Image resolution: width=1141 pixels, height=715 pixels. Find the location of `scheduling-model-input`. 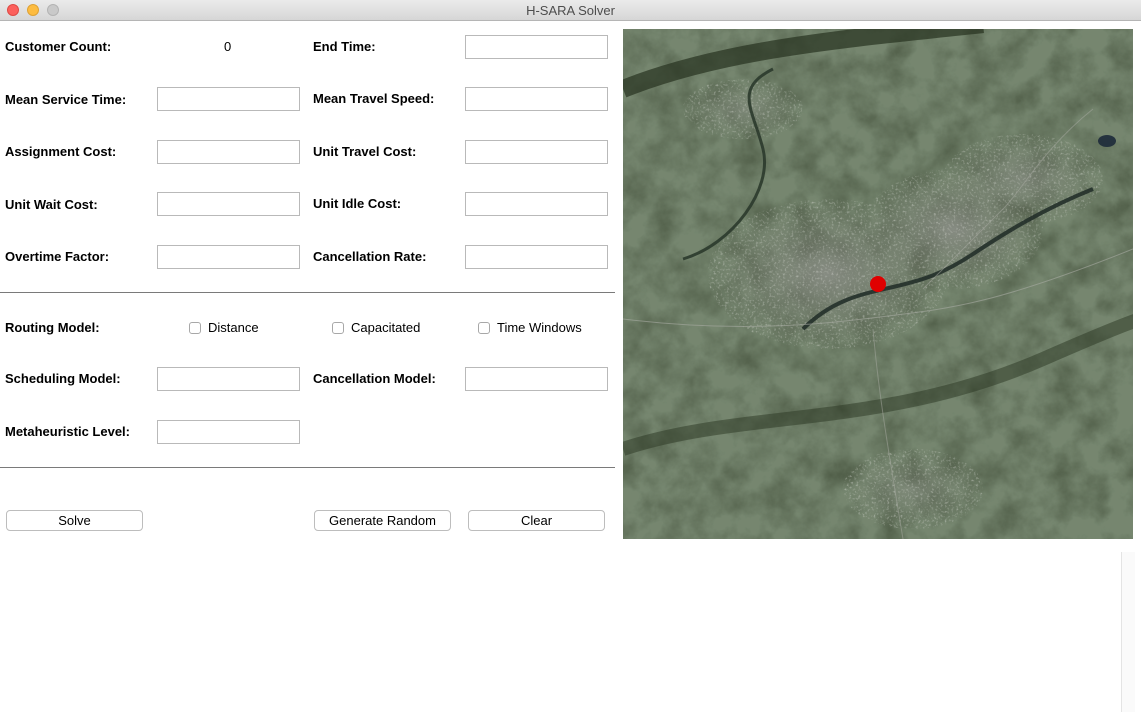

scheduling-model-input is located at coordinates (228, 379).